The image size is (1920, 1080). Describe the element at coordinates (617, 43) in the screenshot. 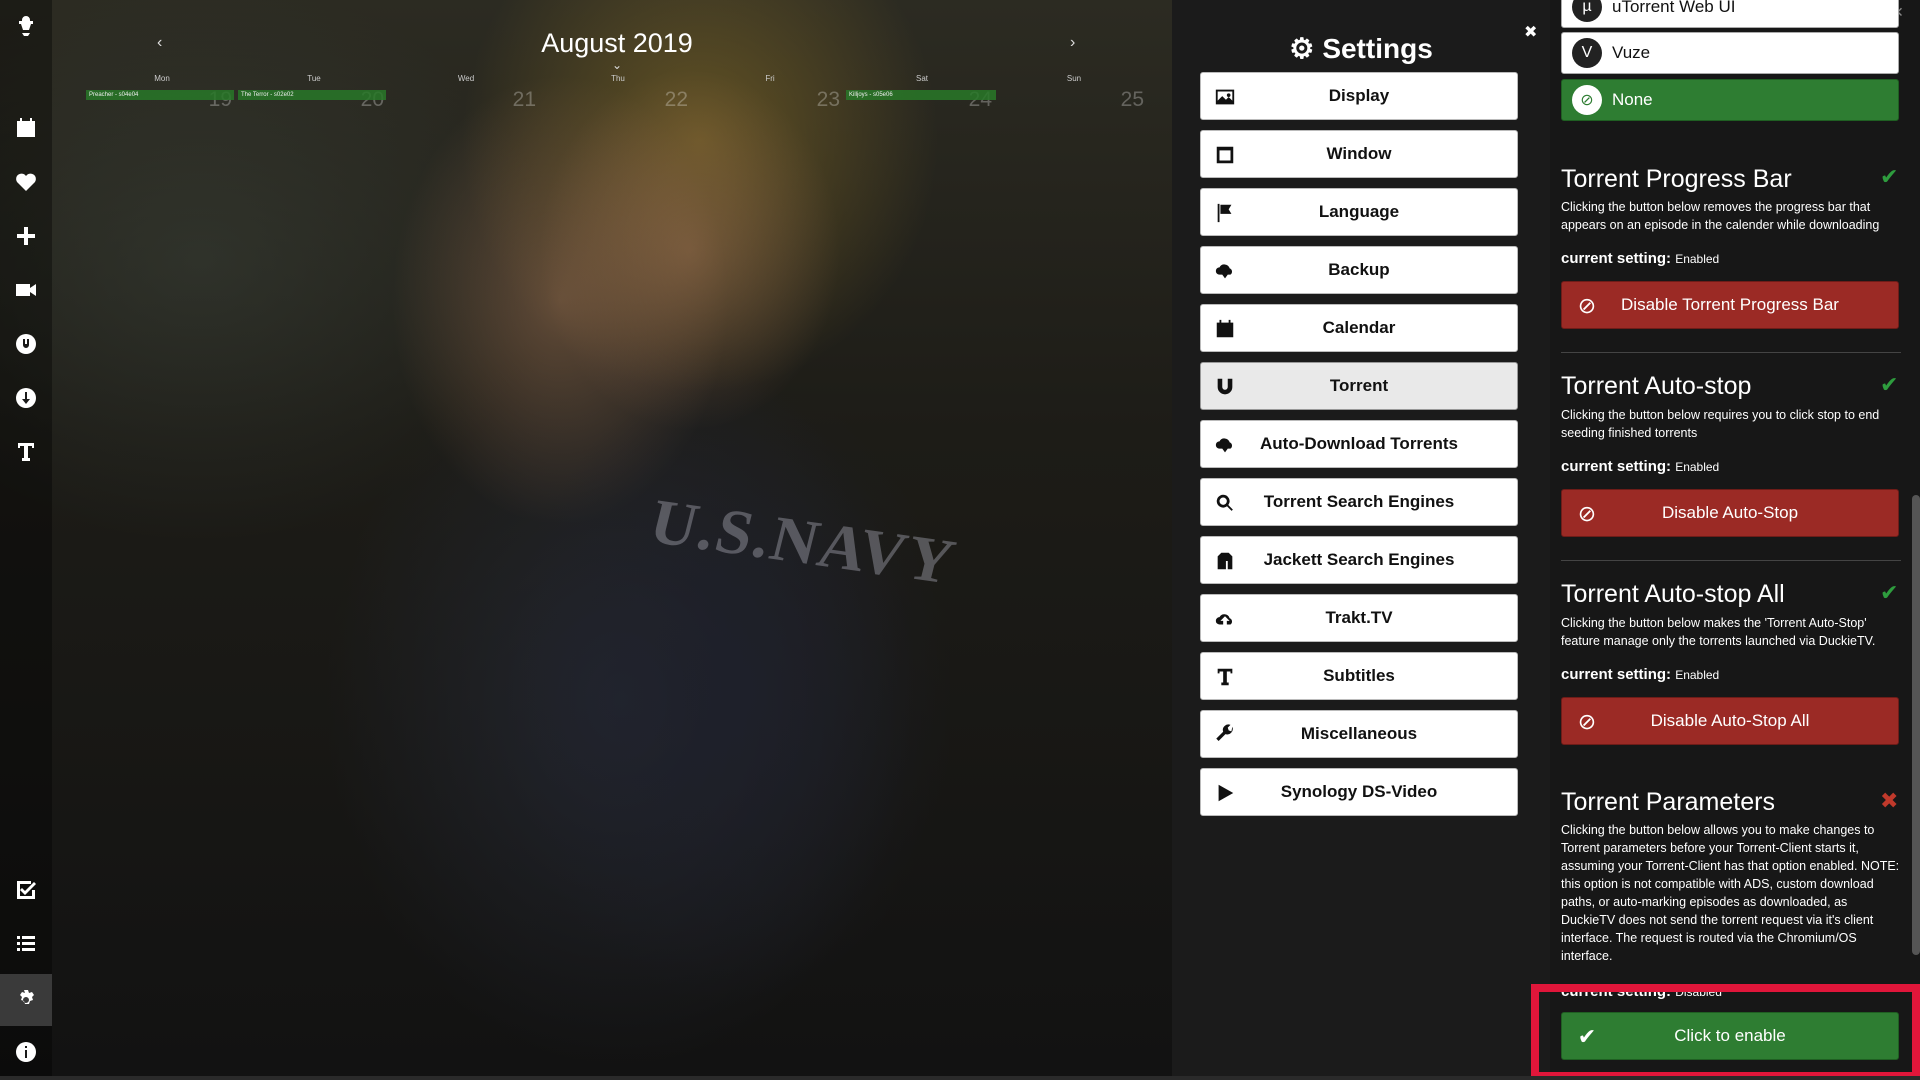

I see `calendar-title: August 2019` at that location.